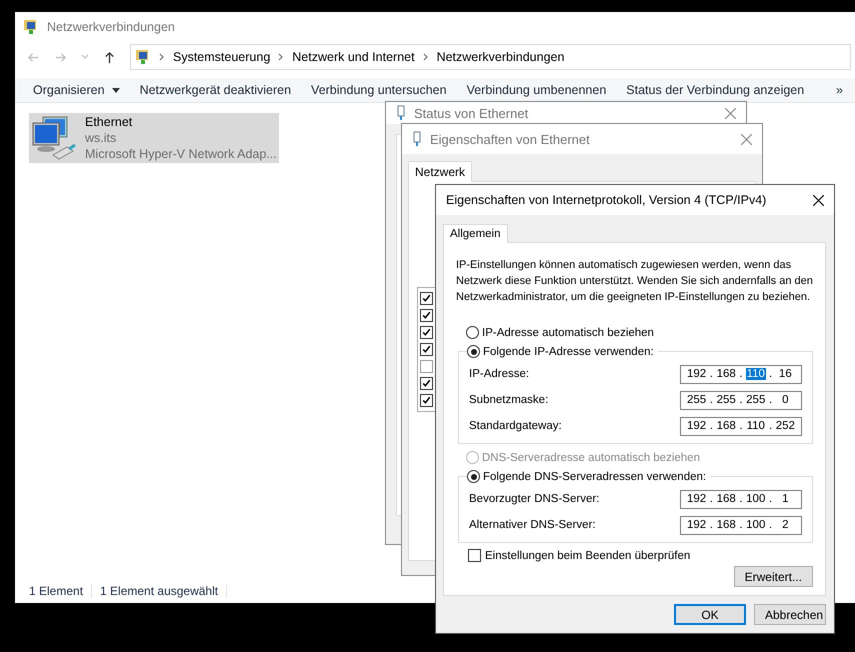 Image resolution: width=855 pixels, height=652 pixels. What do you see at coordinates (741, 400) in the screenshot?
I see `ip-address-field: 255 . 255 . 255 . 0` at bounding box center [741, 400].